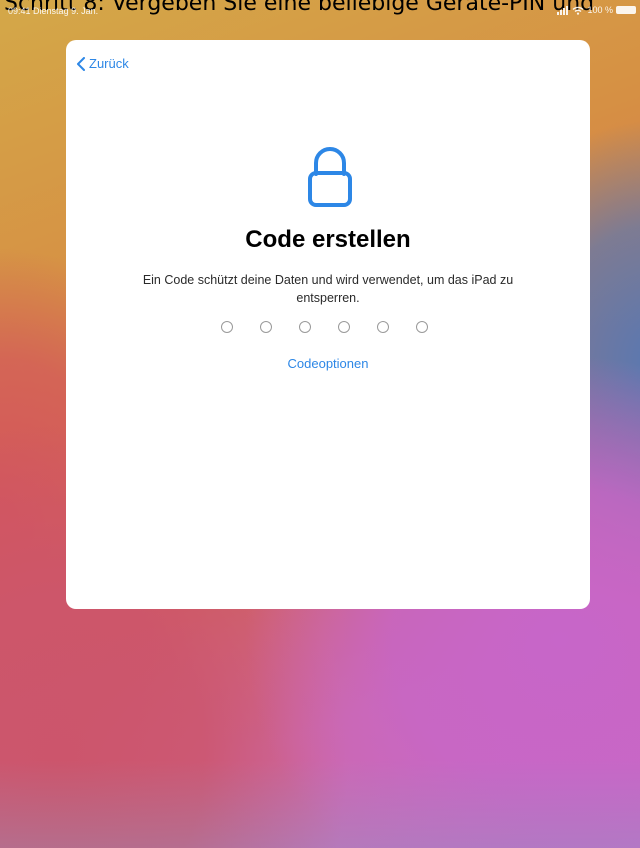 The height and width of the screenshot is (848, 640). I want to click on status-time: 09:41, so click(19, 11).